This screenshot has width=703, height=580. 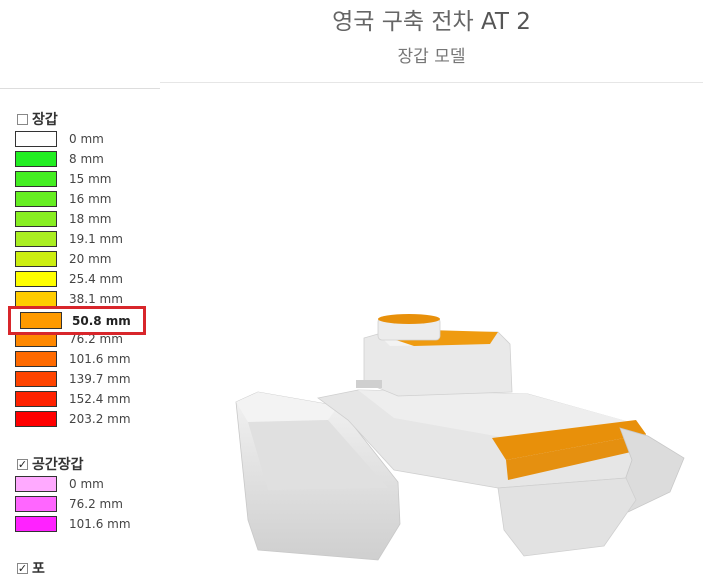 I want to click on front-track, so click(x=567, y=517).